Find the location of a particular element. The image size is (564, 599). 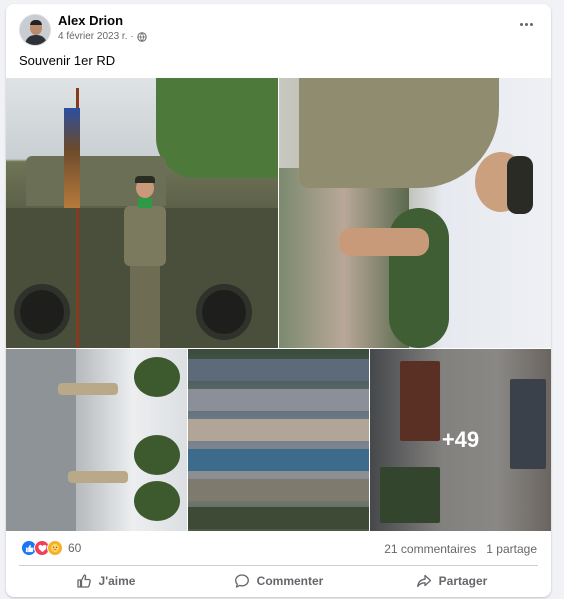

share-label: Partager is located at coordinates (463, 581).